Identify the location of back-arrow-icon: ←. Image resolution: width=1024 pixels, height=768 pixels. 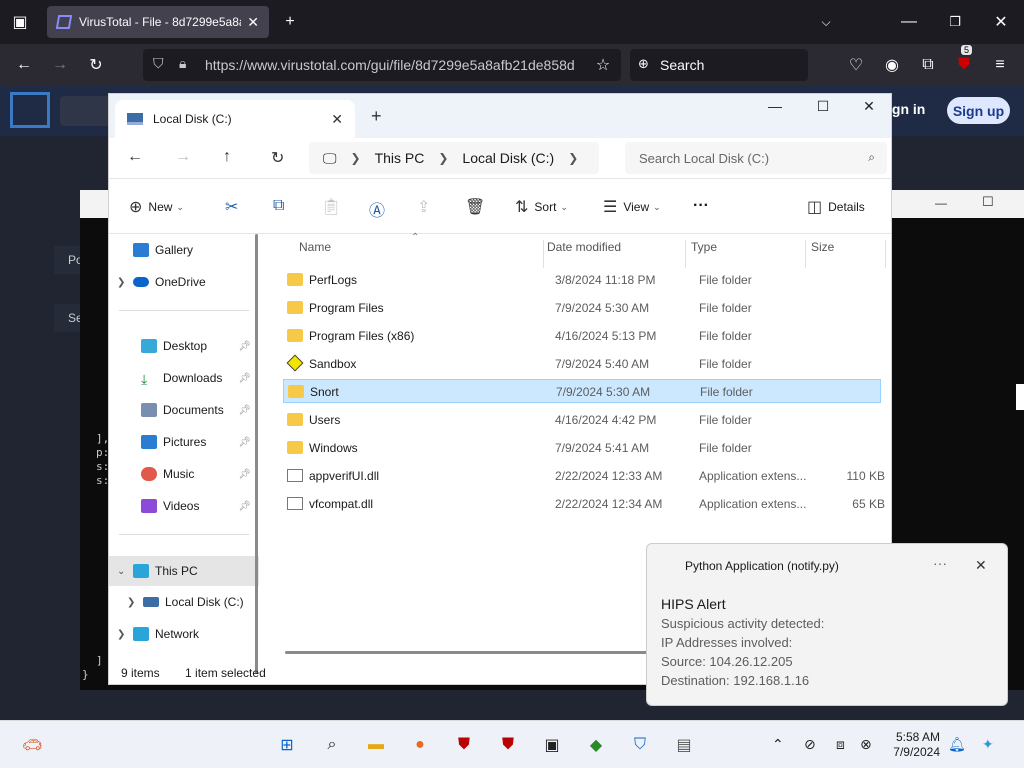
(24, 65).